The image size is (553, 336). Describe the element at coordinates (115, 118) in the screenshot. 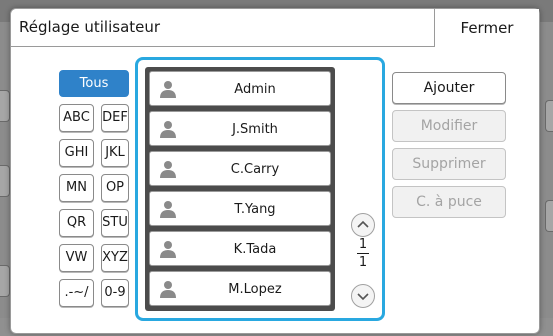

I see `filter-def-button: DEF` at that location.